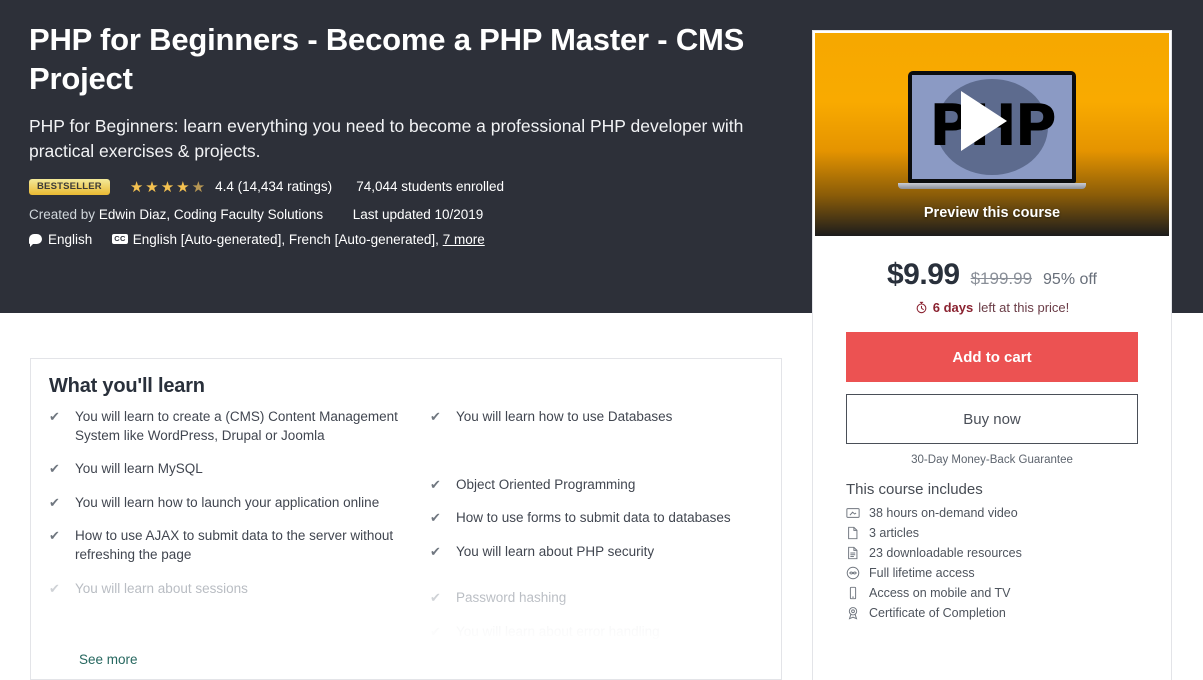 This screenshot has height=680, width=1203. I want to click on learn-item: ✔ You will learn about error handling, so click(596, 632).